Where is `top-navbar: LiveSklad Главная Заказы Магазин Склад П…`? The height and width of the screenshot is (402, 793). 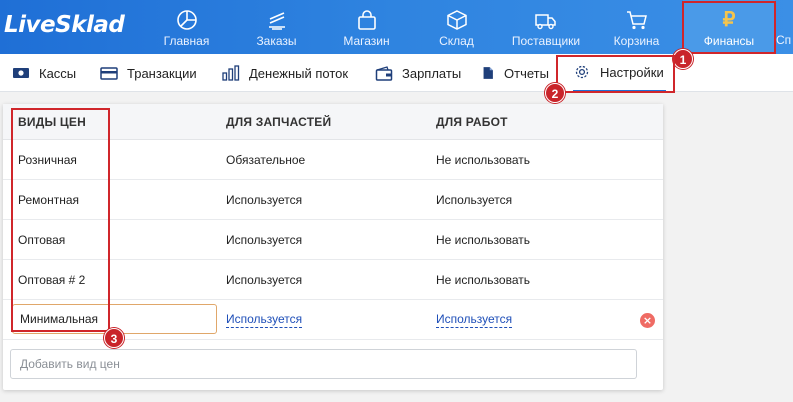
top-navbar: LiveSklad Главная Заказы Магазин Склад П… is located at coordinates (396, 27).